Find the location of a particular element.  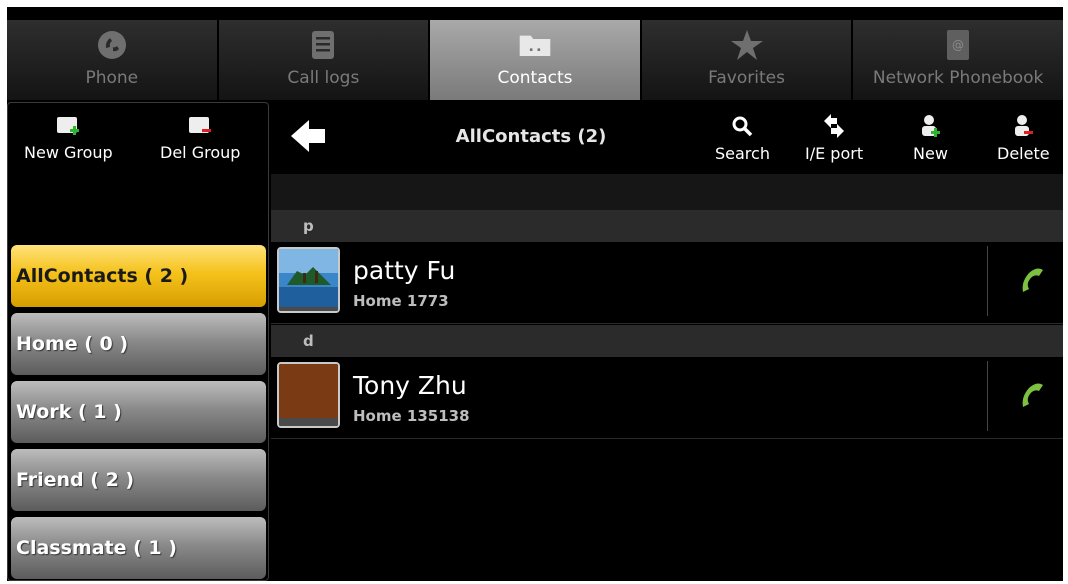

star-icon is located at coordinates (747, 45).